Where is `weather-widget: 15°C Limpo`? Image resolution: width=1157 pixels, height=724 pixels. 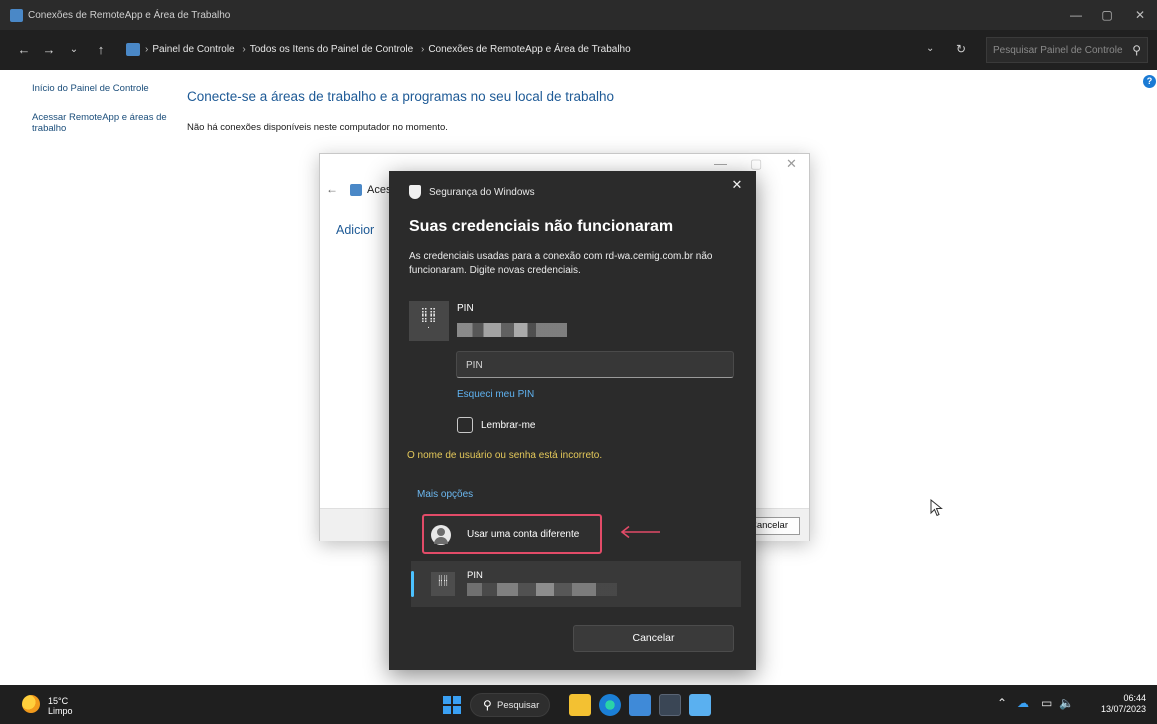
weather-widget: 15°C Limpo is located at coordinates (60, 706).